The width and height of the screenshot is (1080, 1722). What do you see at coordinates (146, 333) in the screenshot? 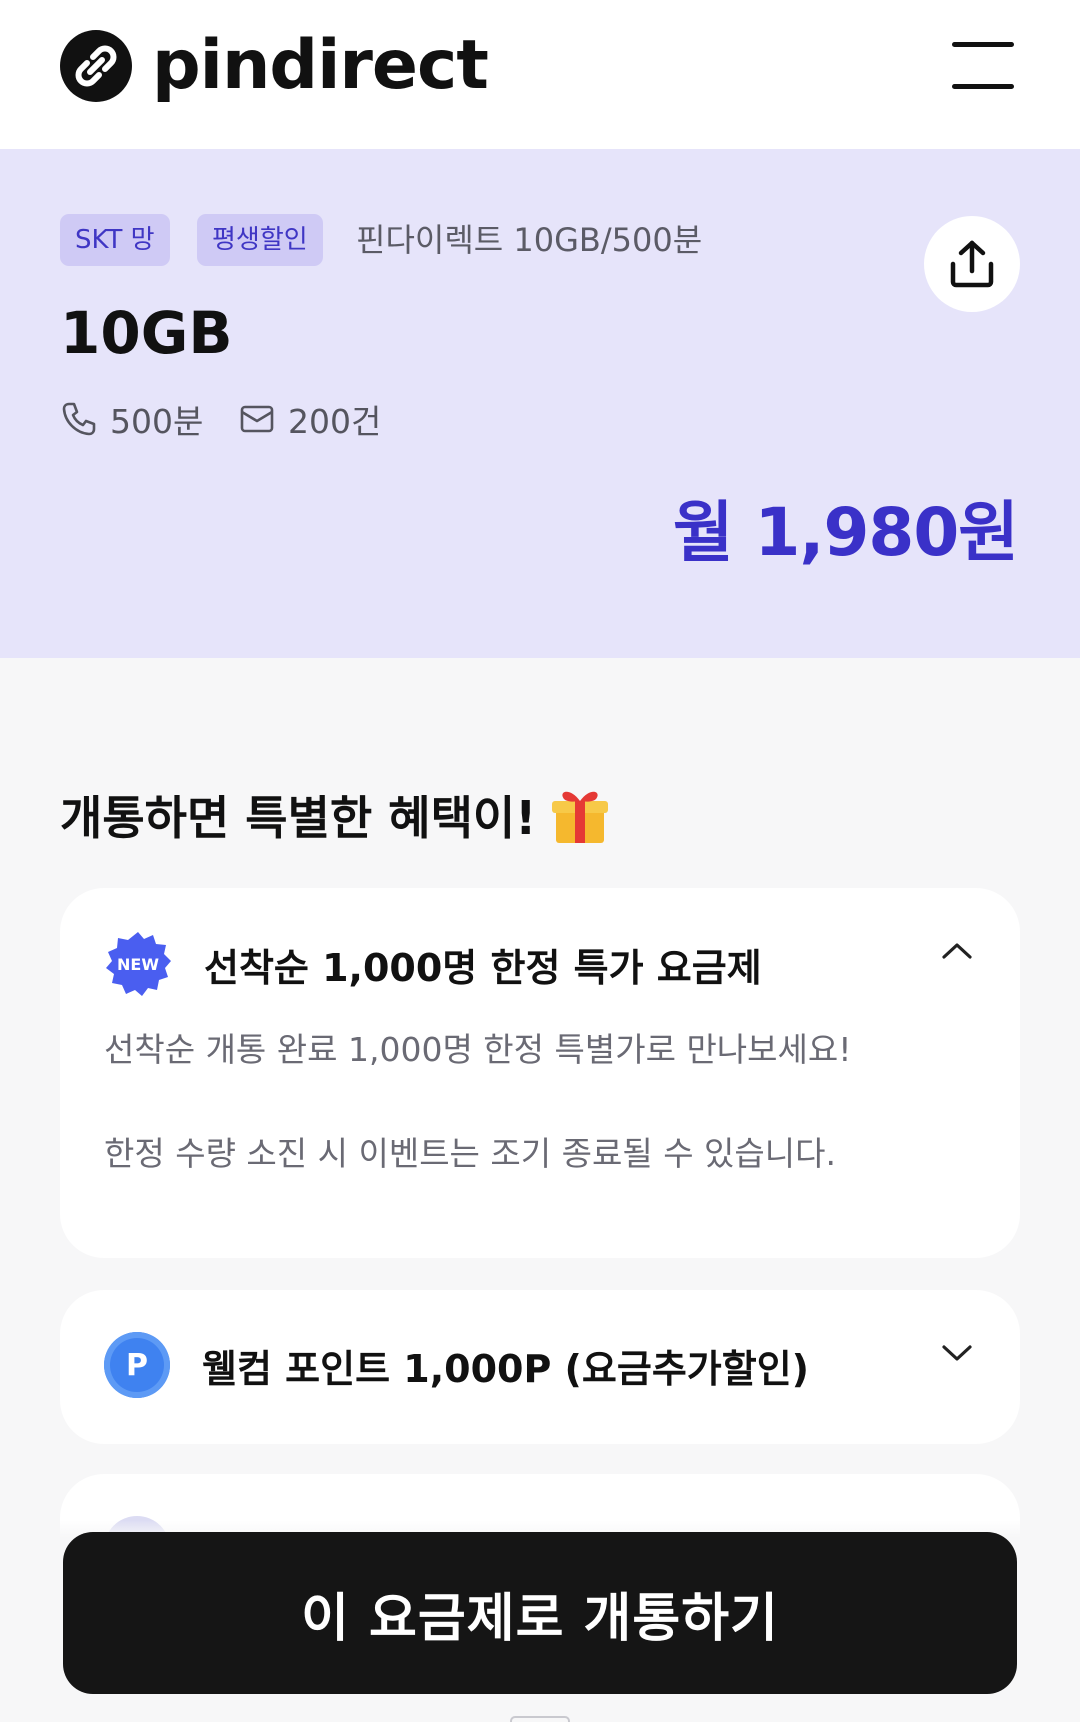
I see `data-amount: 10GB` at bounding box center [146, 333].